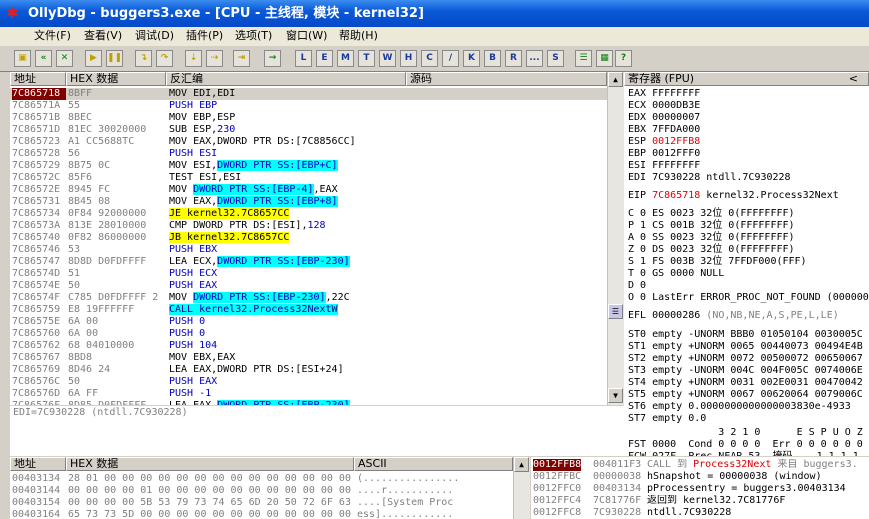  Describe the element at coordinates (308, 130) in the screenshot. I see `disasm-row: 7C86571D 81EC 30020000 SUB ESP,230` at that location.